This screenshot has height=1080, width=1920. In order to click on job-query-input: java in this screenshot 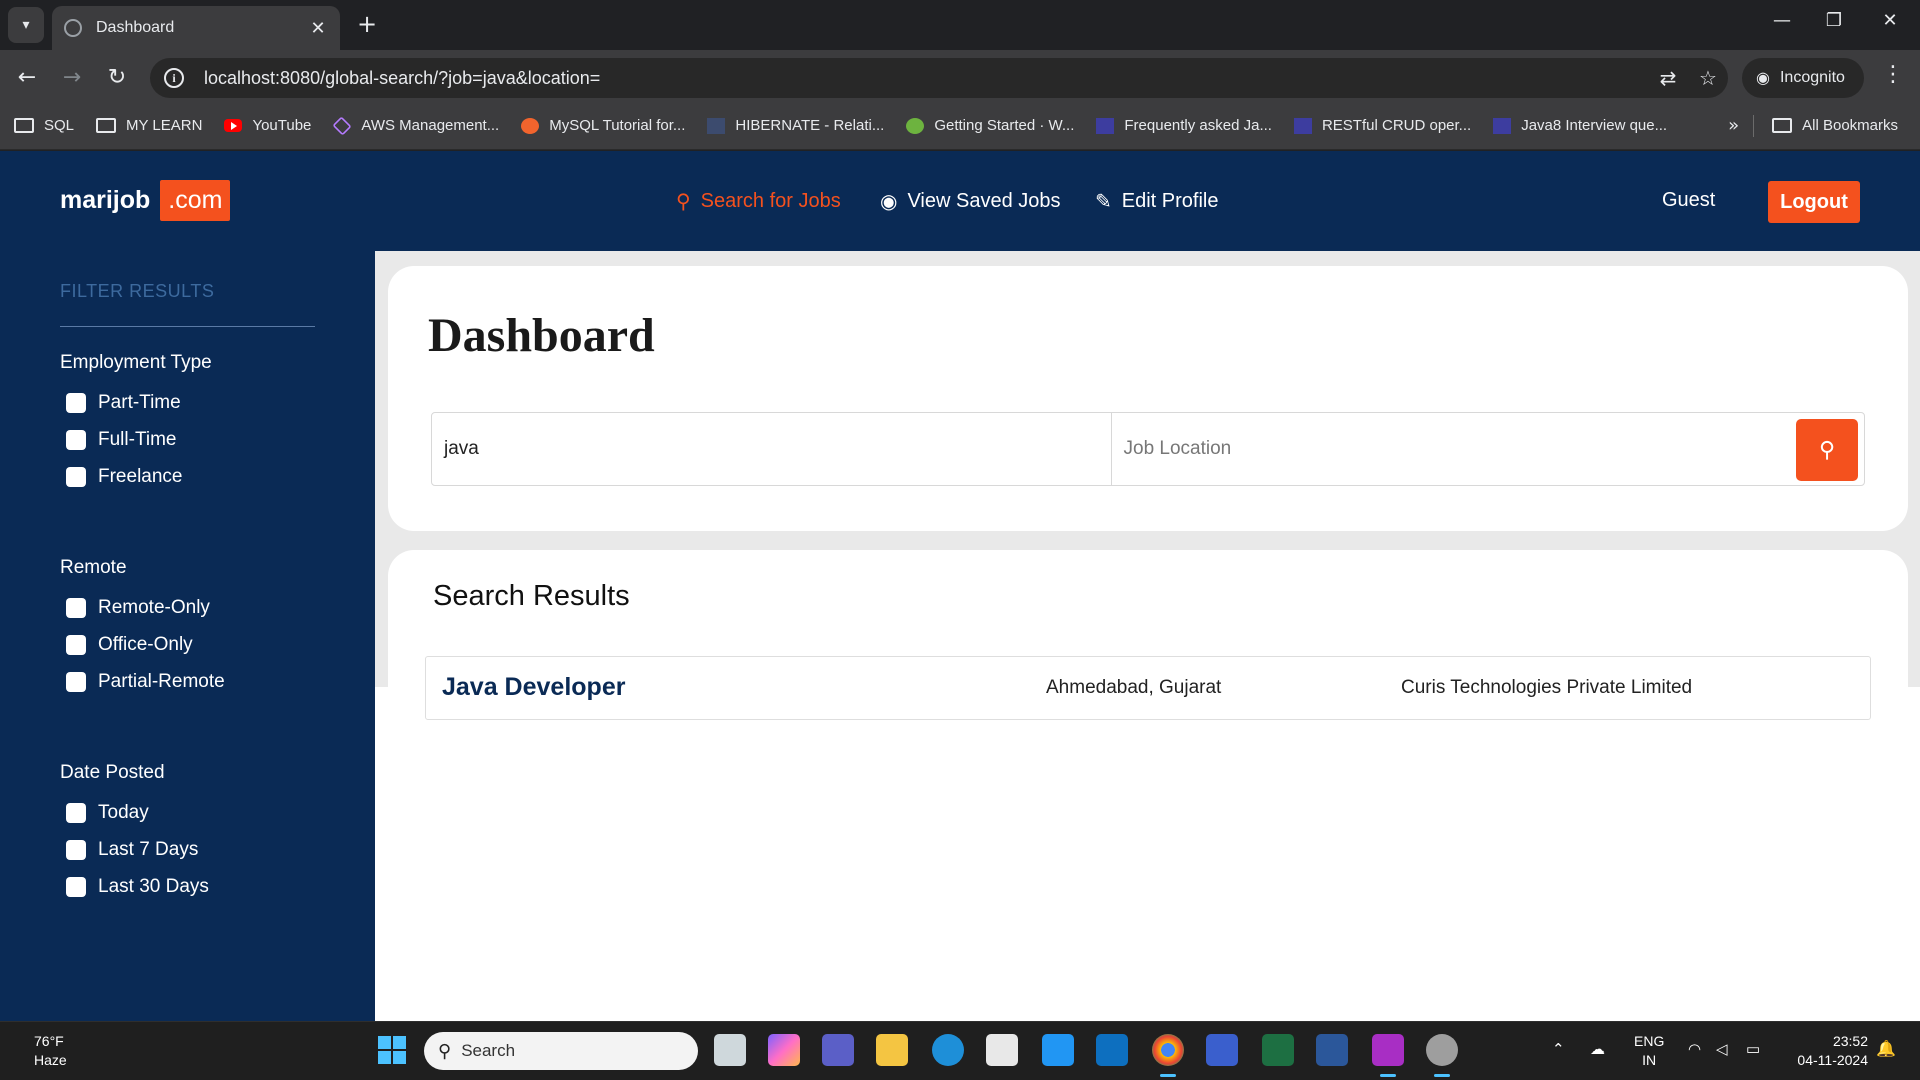, I will do `click(772, 449)`.